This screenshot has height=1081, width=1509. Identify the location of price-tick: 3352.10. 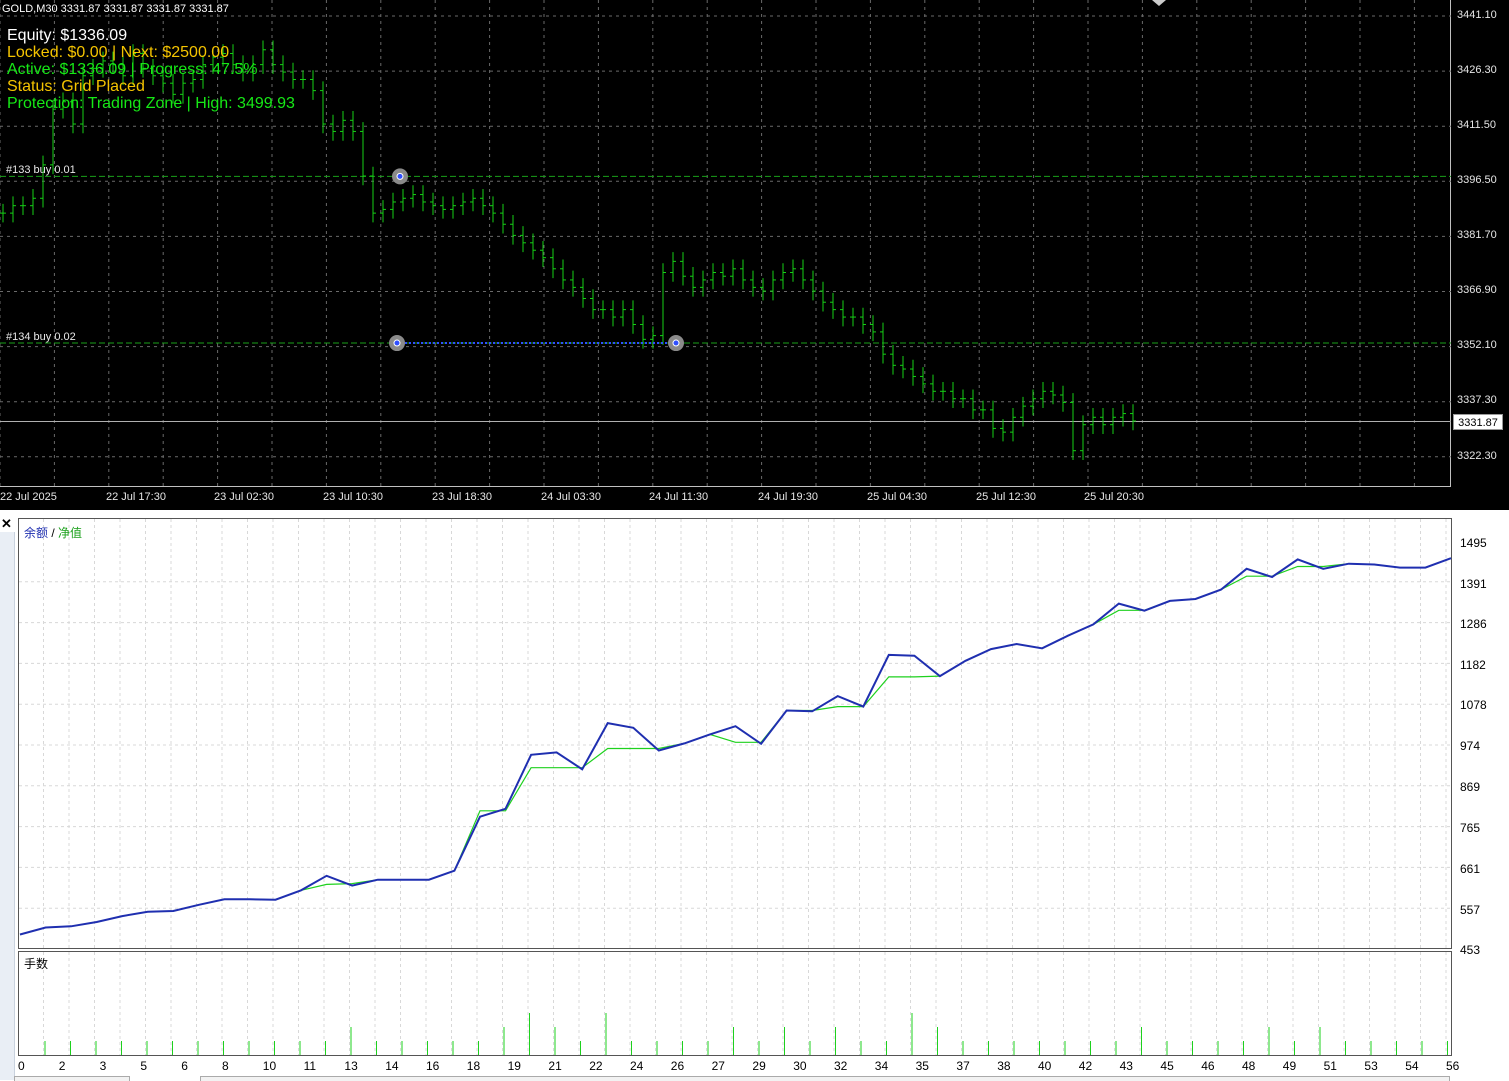
(1477, 345).